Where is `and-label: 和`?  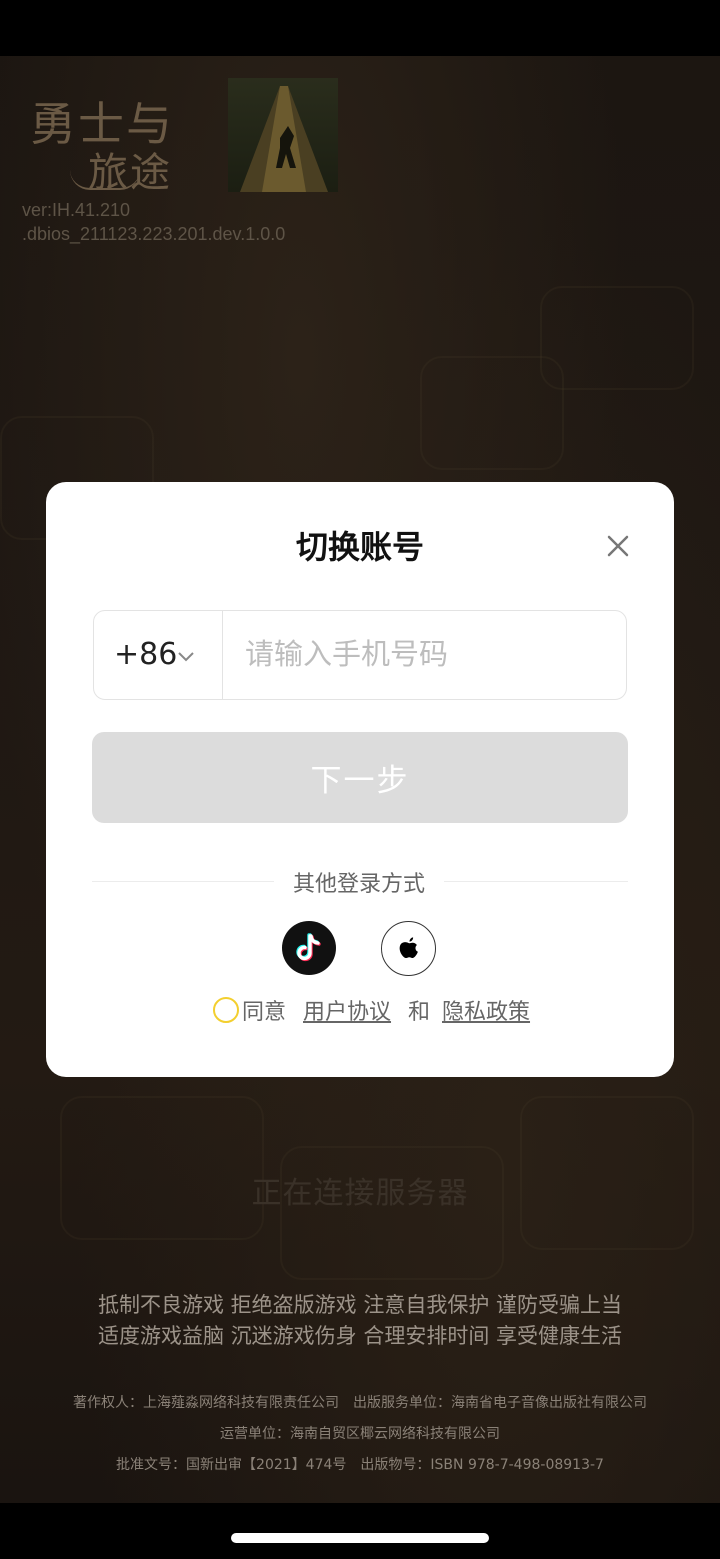
and-label: 和 is located at coordinates (419, 1012).